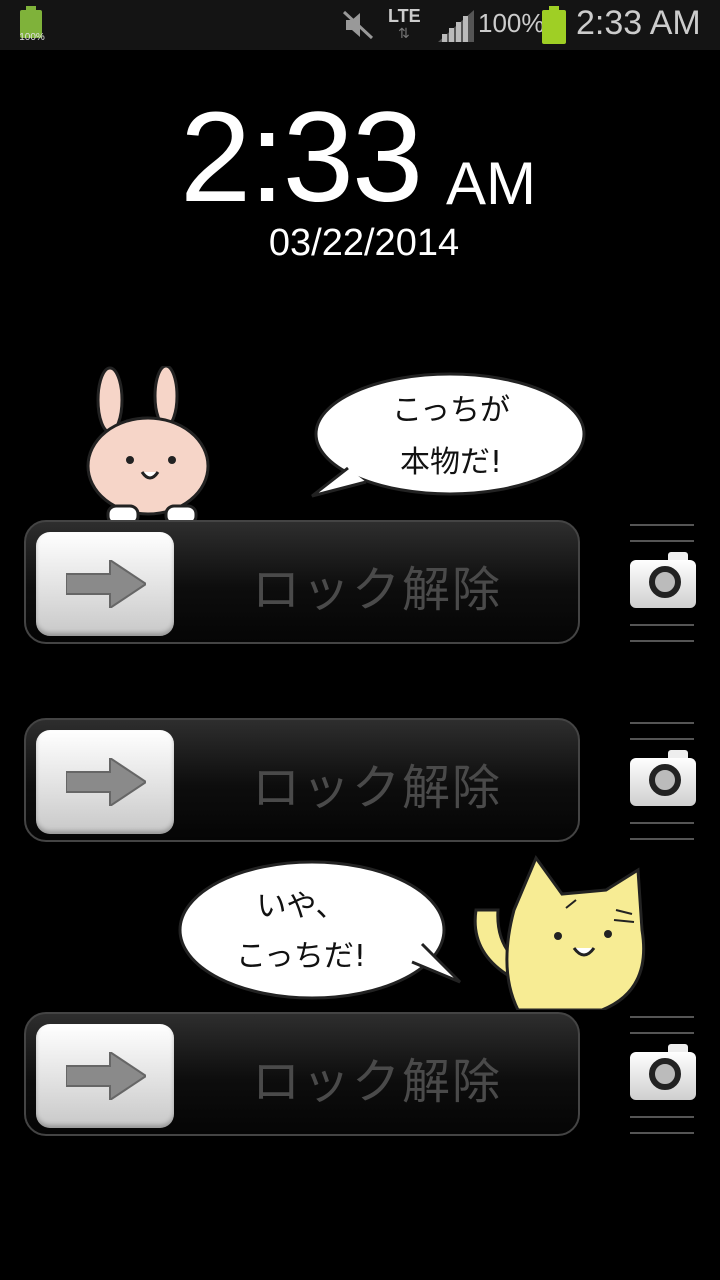 The width and height of the screenshot is (720, 1280). I want to click on unlock-slider-2: ロック解除, so click(302, 780).